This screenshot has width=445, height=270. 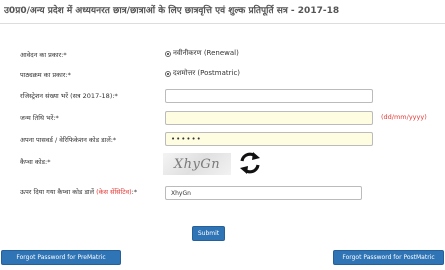 I want to click on application-type-value: नवीनीकरण (Renewal), so click(x=206, y=53).